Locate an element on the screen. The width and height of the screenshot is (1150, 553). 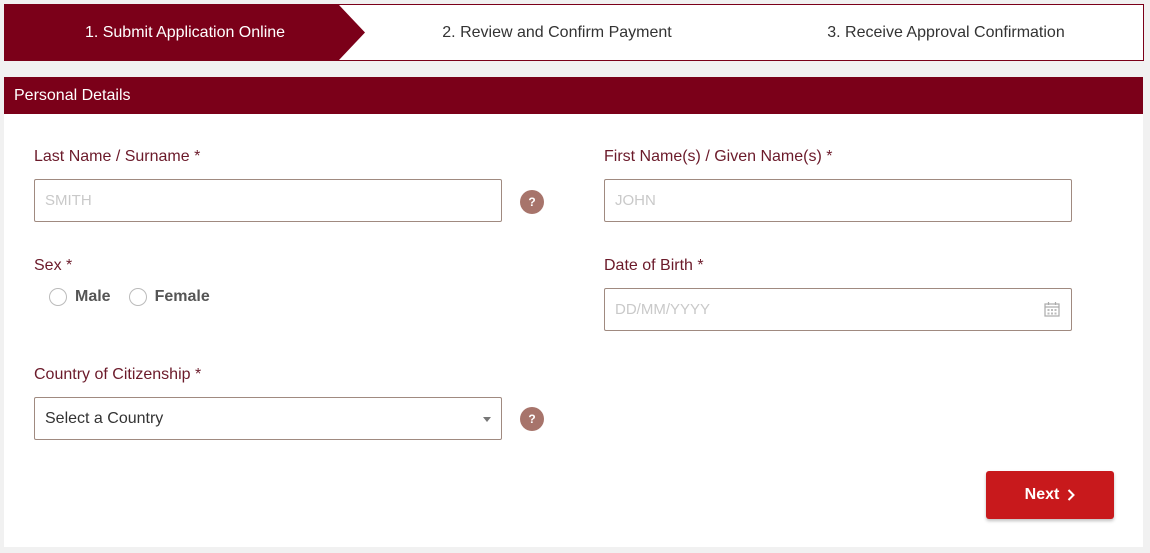
female-radio is located at coordinates (137, 297).